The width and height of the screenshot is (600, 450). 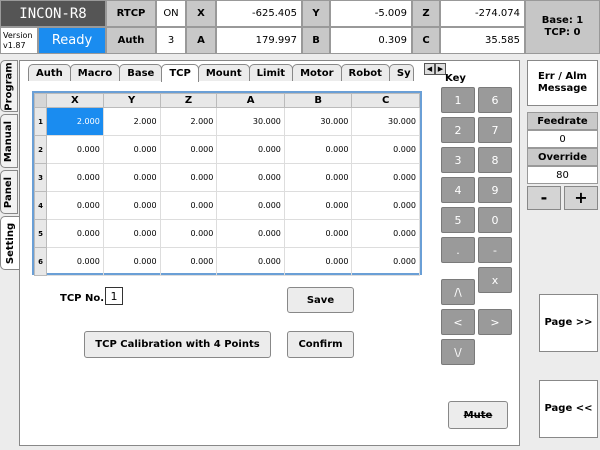 I want to click on key-clear-icon: x, so click(x=495, y=280).